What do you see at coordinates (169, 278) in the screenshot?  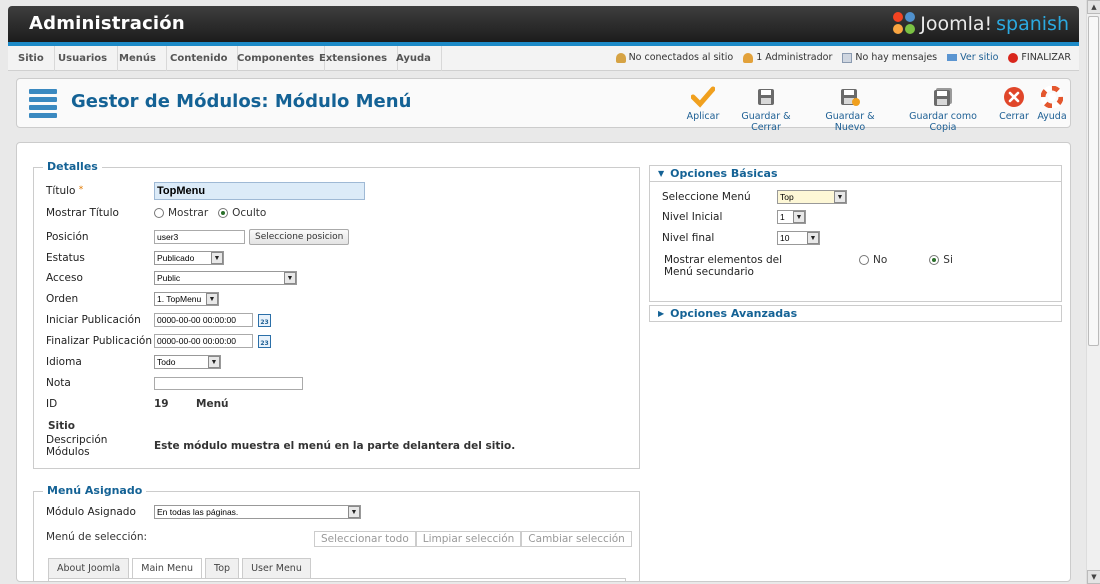 I see `access-select-value: Public` at bounding box center [169, 278].